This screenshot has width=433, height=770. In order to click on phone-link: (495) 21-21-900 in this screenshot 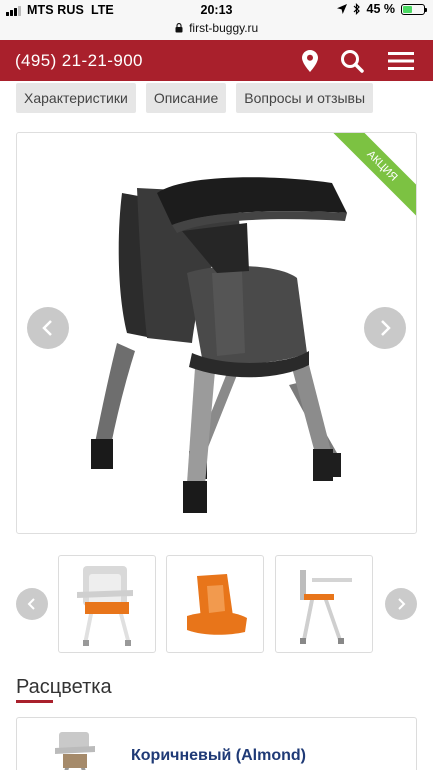, I will do `click(79, 61)`.